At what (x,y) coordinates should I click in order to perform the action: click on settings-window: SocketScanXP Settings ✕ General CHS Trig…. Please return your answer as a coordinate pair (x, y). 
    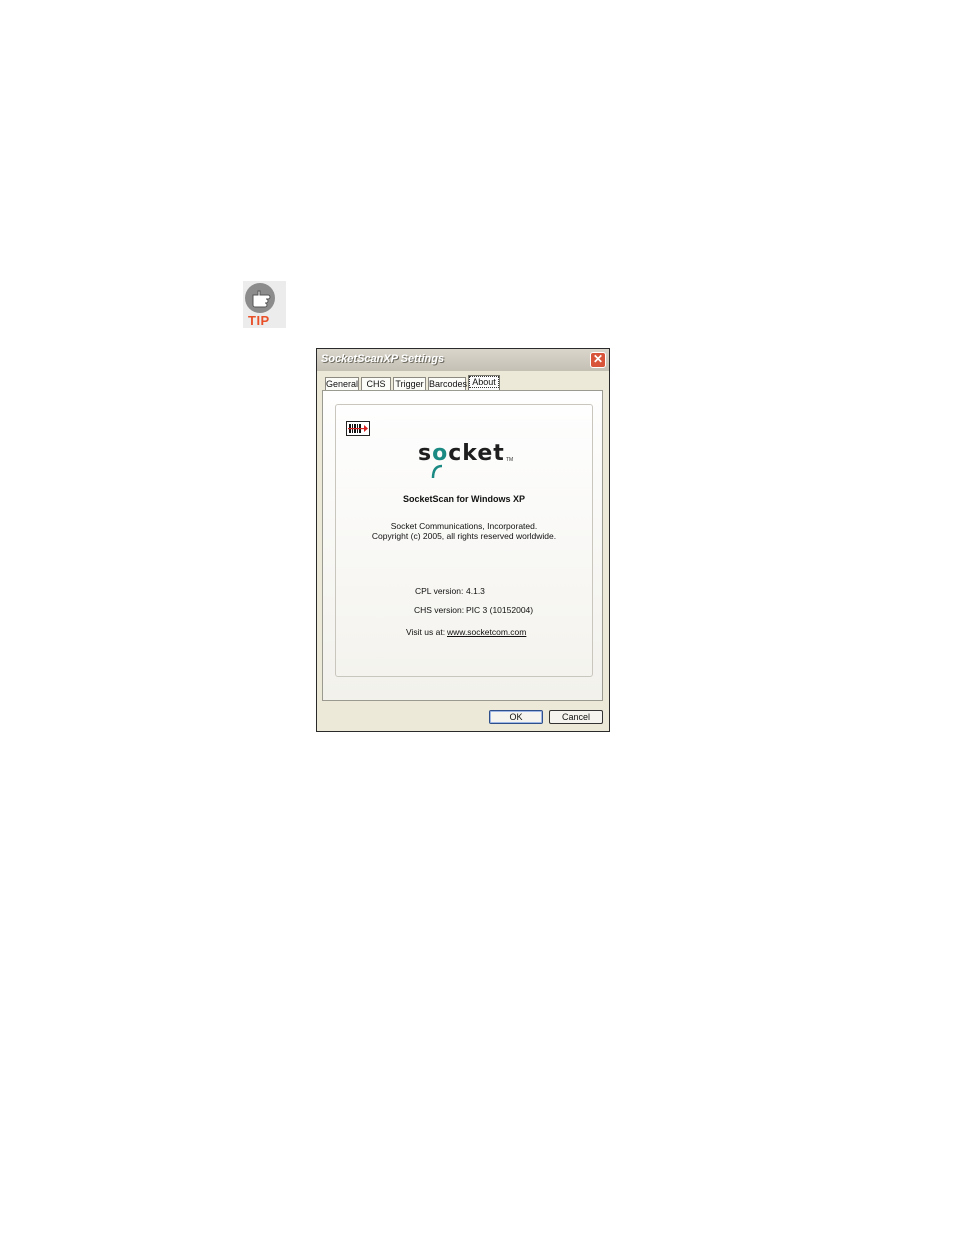
    Looking at the image, I should click on (463, 540).